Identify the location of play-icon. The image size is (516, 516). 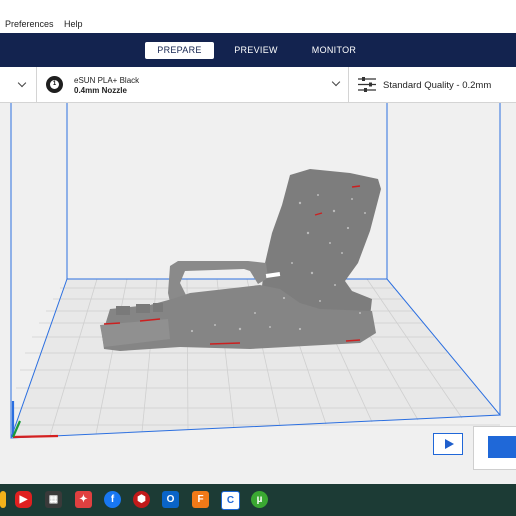
(449, 444).